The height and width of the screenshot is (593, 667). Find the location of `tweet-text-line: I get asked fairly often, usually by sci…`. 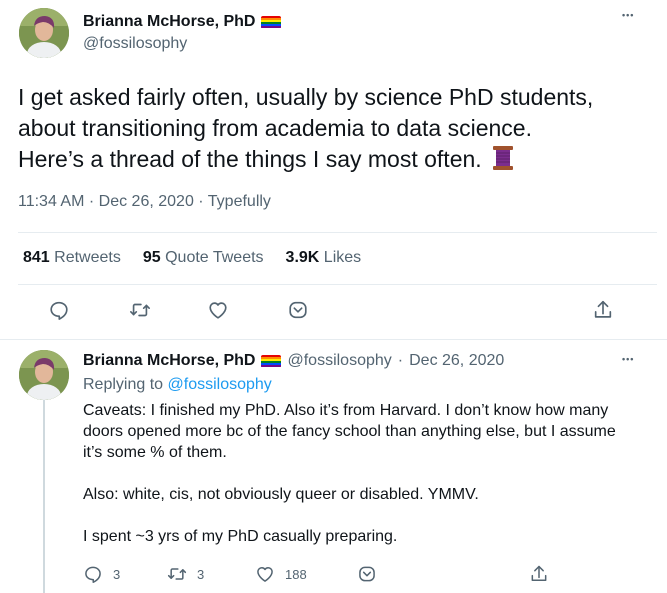

tweet-text-line: I get asked fairly often, usually by sci… is located at coordinates (306, 97).